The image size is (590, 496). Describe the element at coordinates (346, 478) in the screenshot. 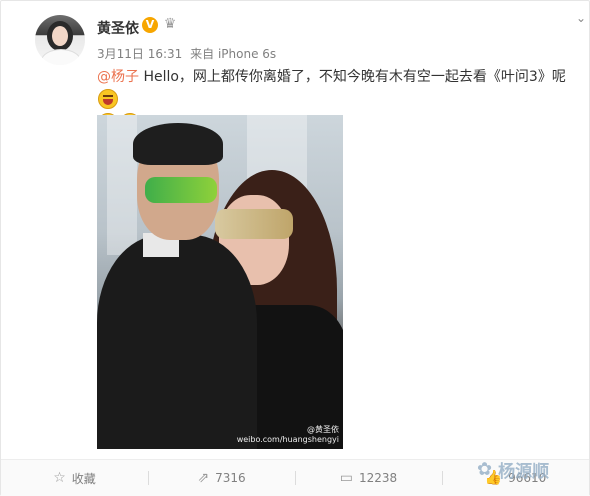

I see `comment-icon: ▭` at that location.